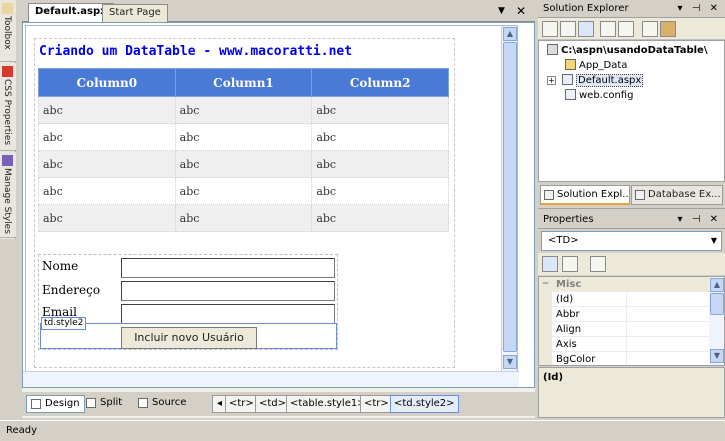 The image size is (725, 441). Describe the element at coordinates (598, 264) in the screenshot. I see `property-pages-icon` at that location.